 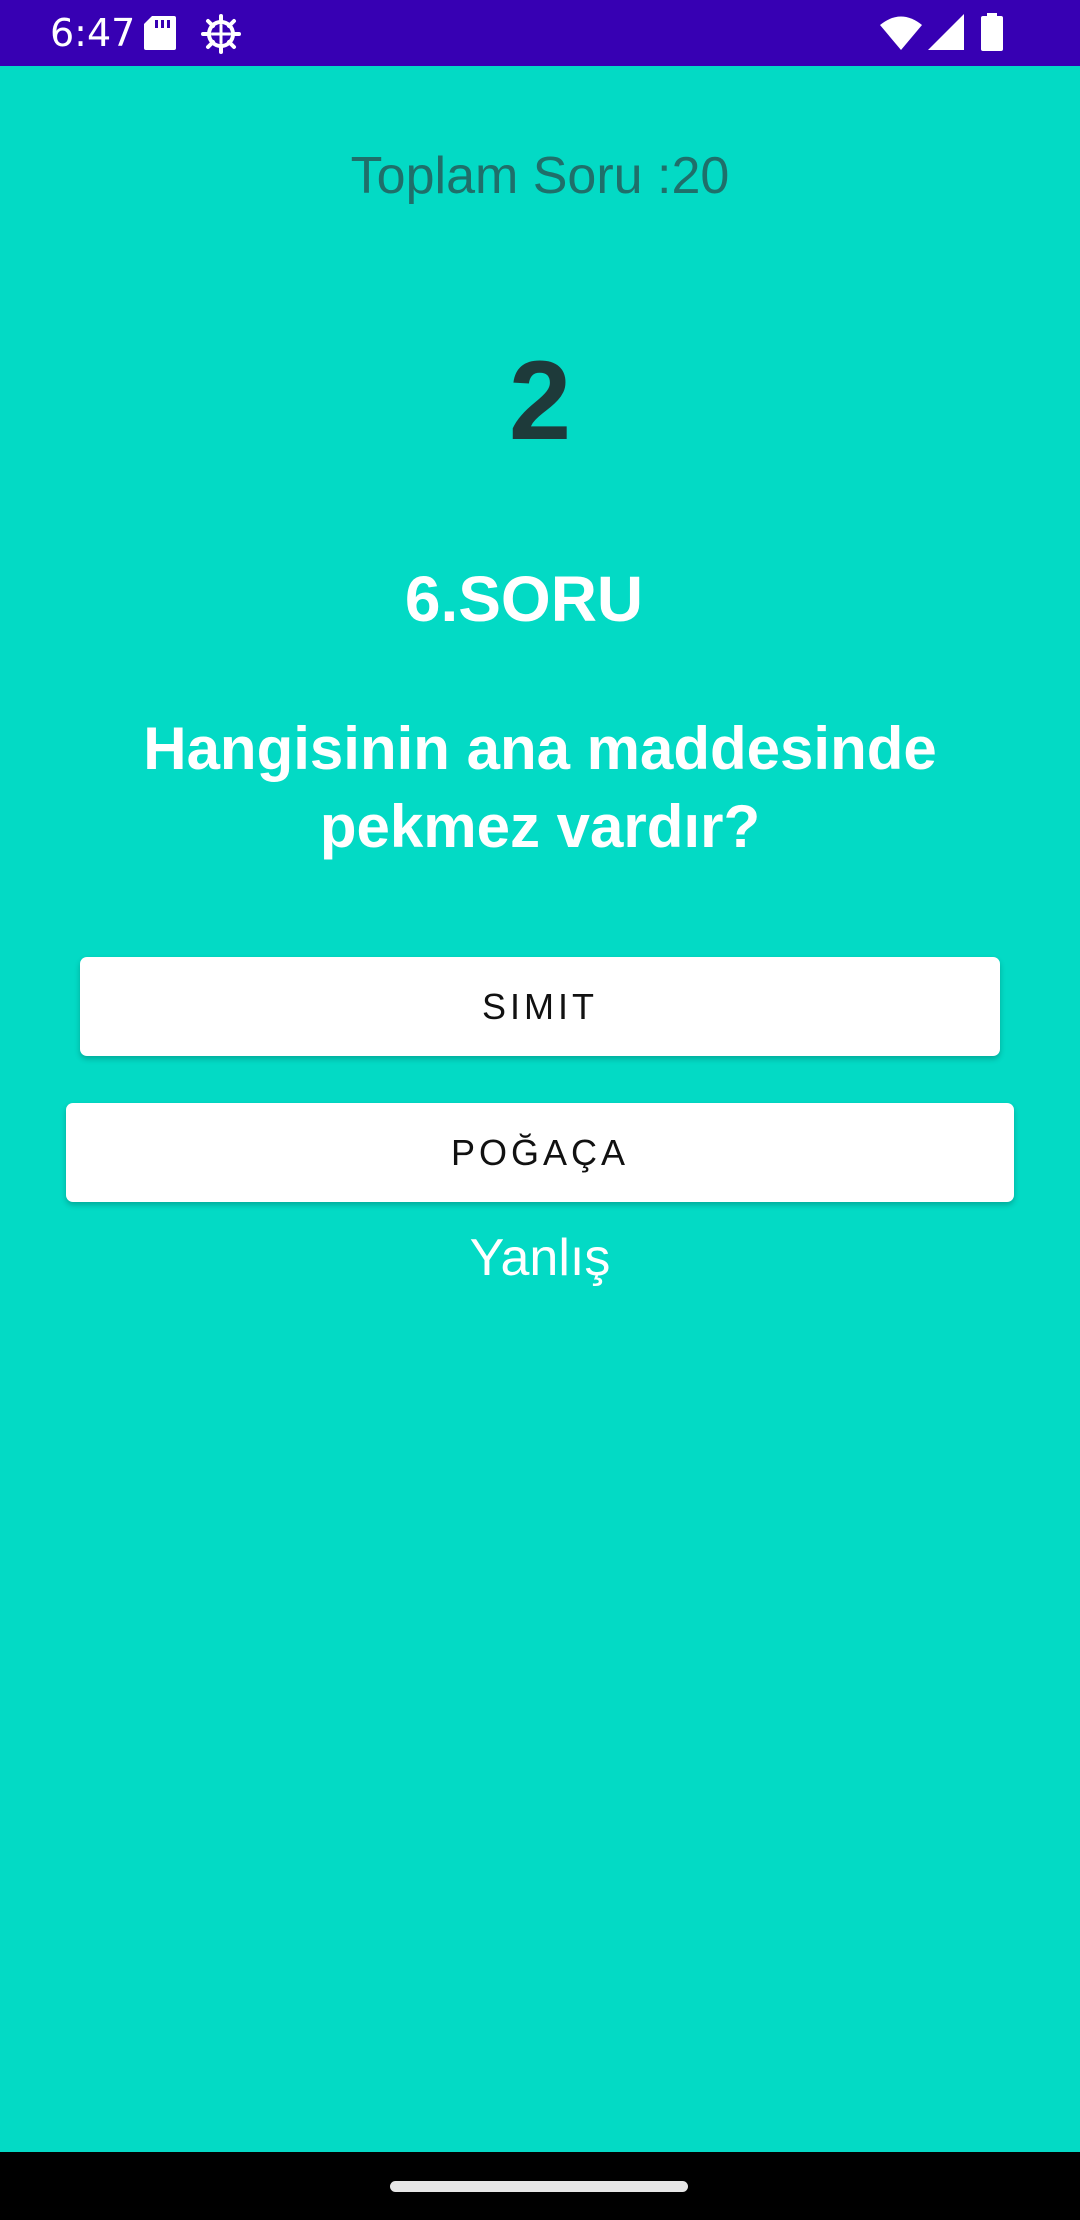 What do you see at coordinates (540, 176) in the screenshot?
I see `total-questions-label: Toplam Soru :20` at bounding box center [540, 176].